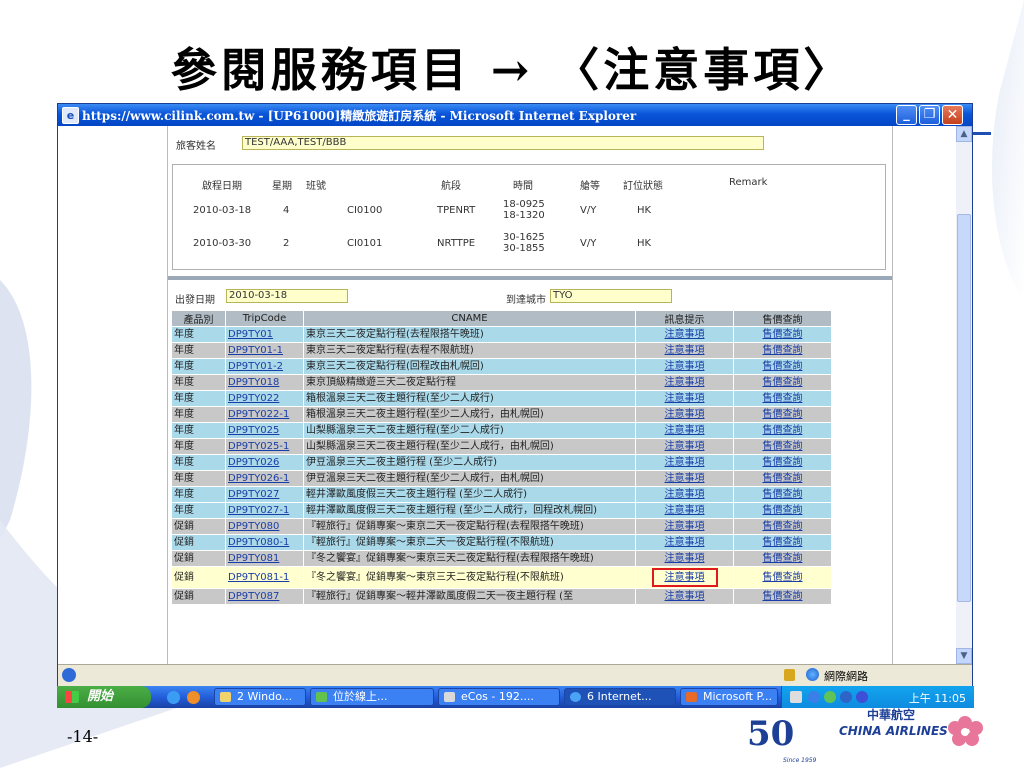 The image size is (1024, 768). Describe the element at coordinates (512, 70) in the screenshot. I see `slide-title: 參閱服務項目 → 〈注意事項〉` at that location.